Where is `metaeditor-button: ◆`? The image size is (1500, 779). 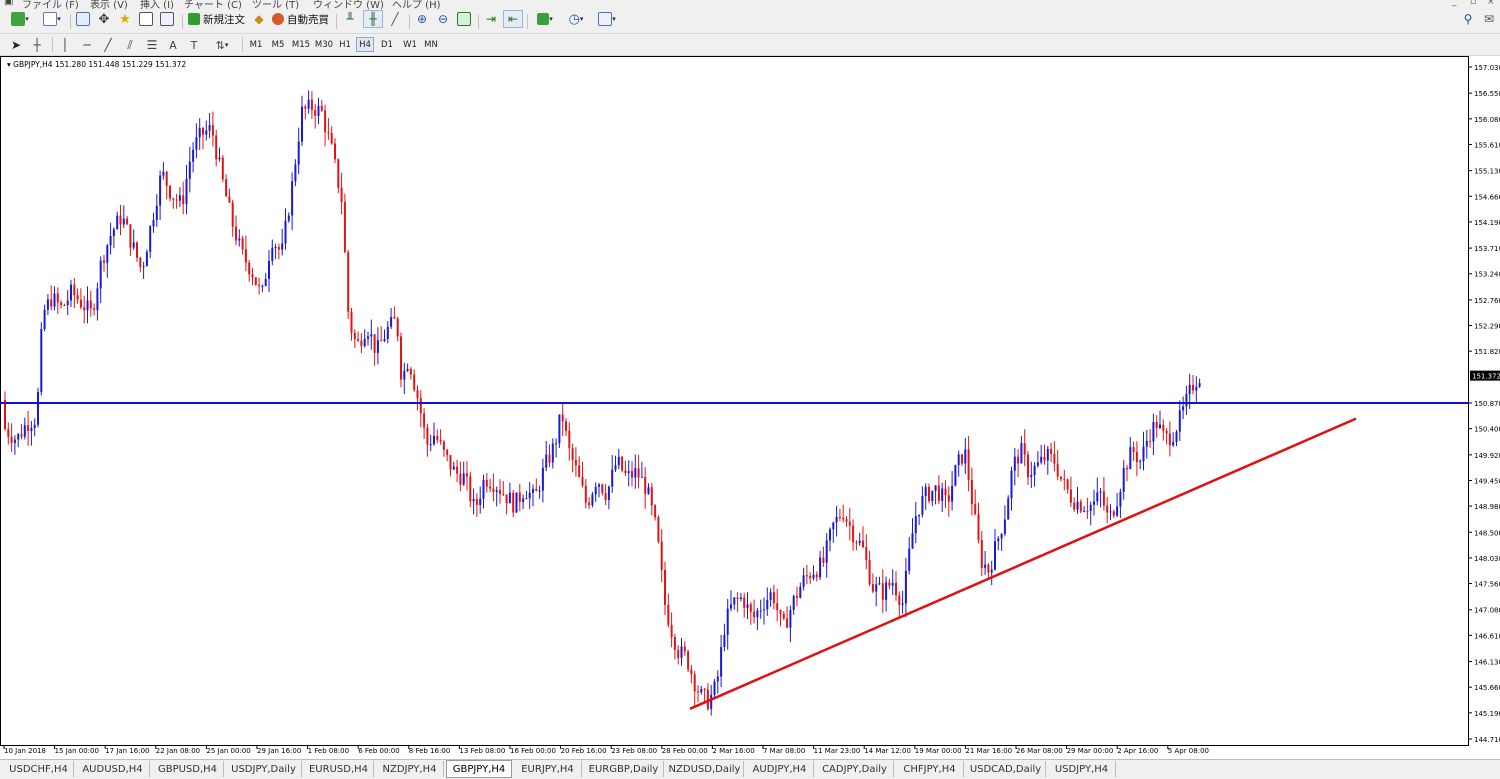 metaeditor-button: ◆ is located at coordinates (259, 19).